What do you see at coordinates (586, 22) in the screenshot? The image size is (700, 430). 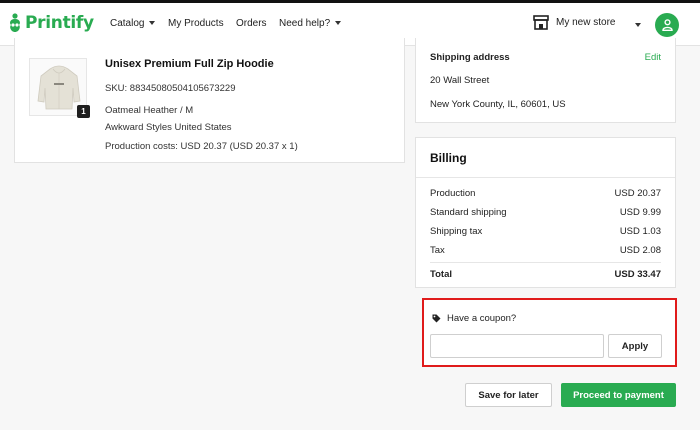 I see `store-name: My new store` at bounding box center [586, 22].